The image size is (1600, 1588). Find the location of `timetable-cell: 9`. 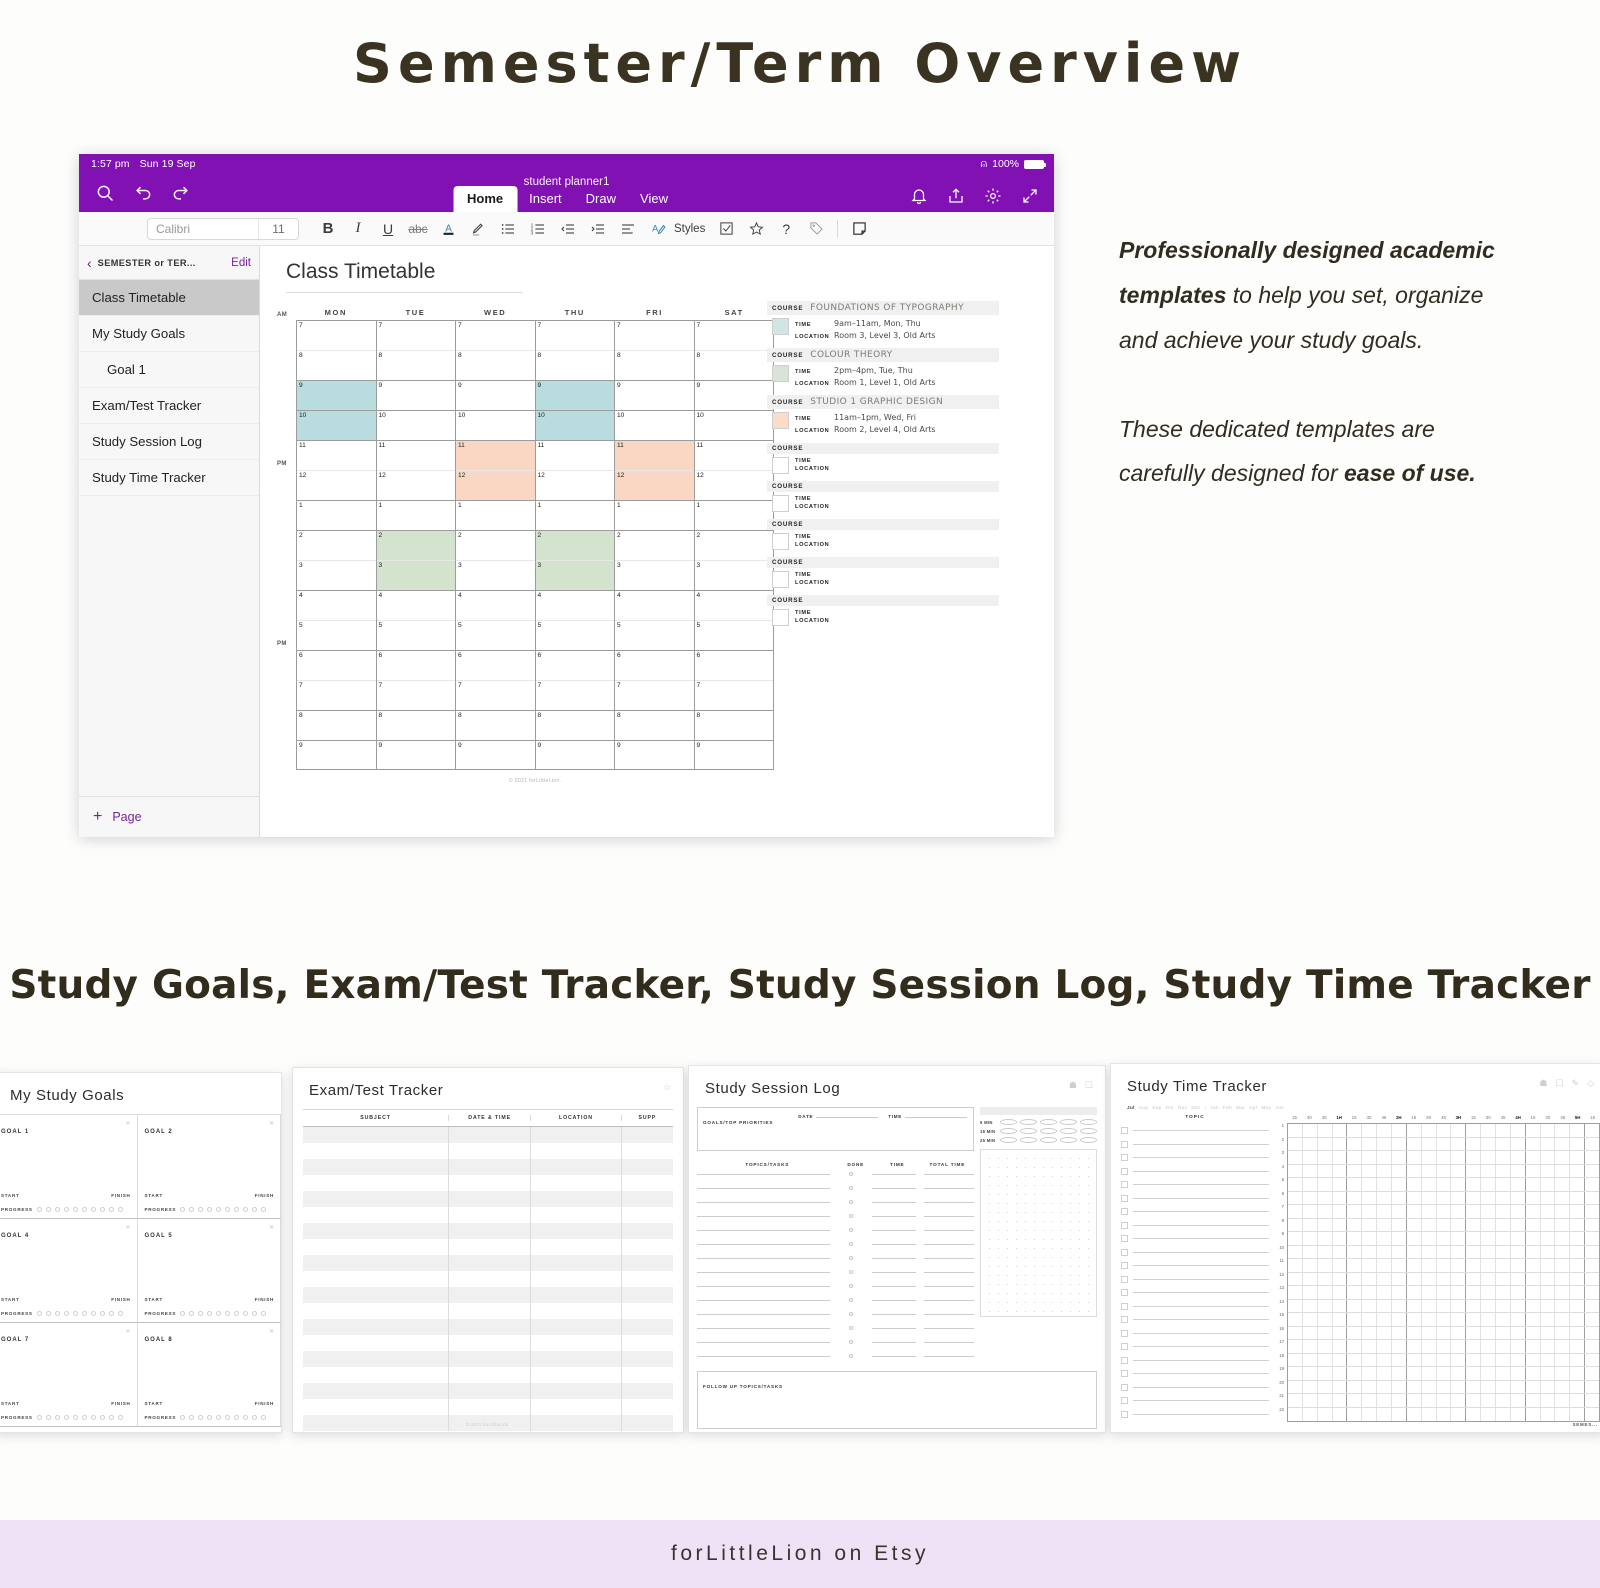

timetable-cell: 9 is located at coordinates (734, 756).